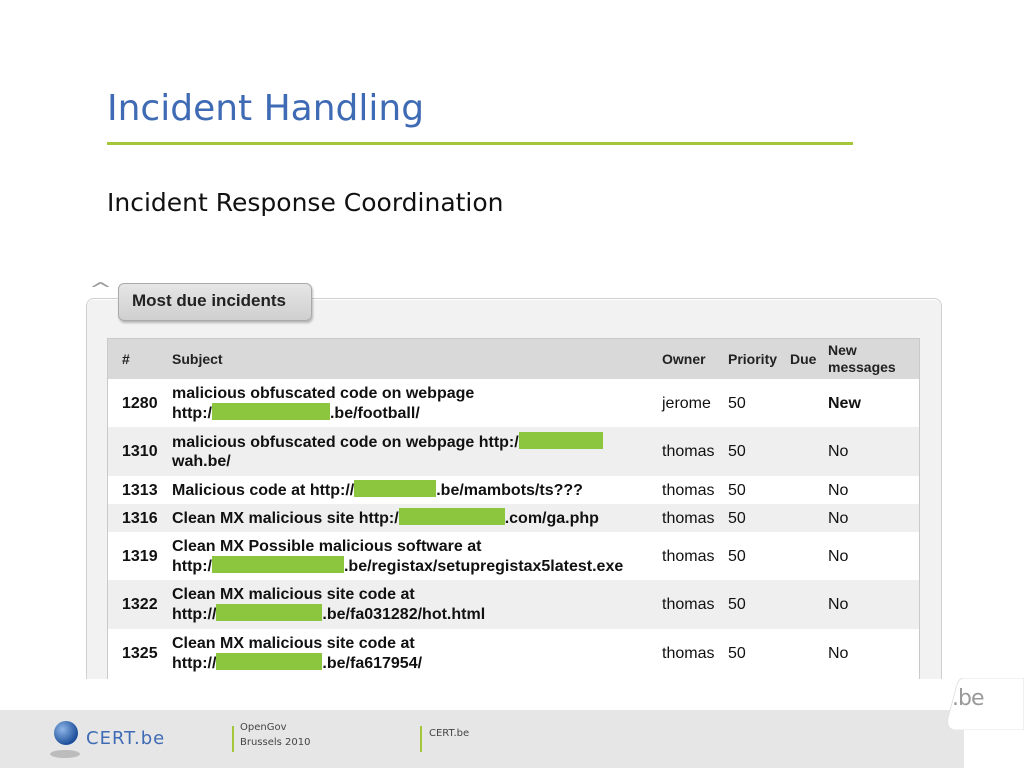 Image resolution: width=1024 pixels, height=768 pixels. Describe the element at coordinates (753, 359) in the screenshot. I see `column-header-priority: Priority` at that location.